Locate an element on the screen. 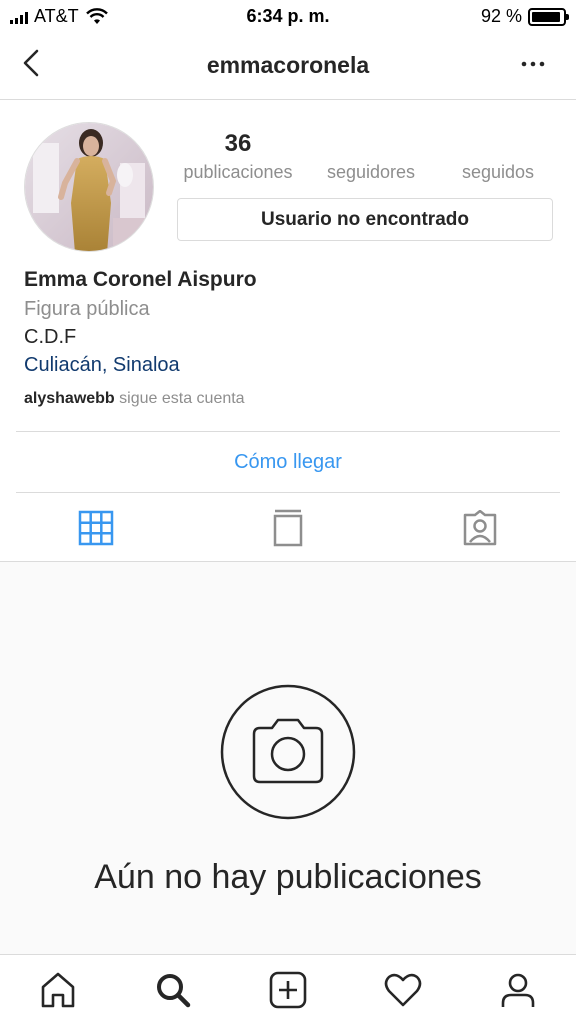 This screenshot has height=1024, width=576. camera-icon is located at coordinates (288, 752).